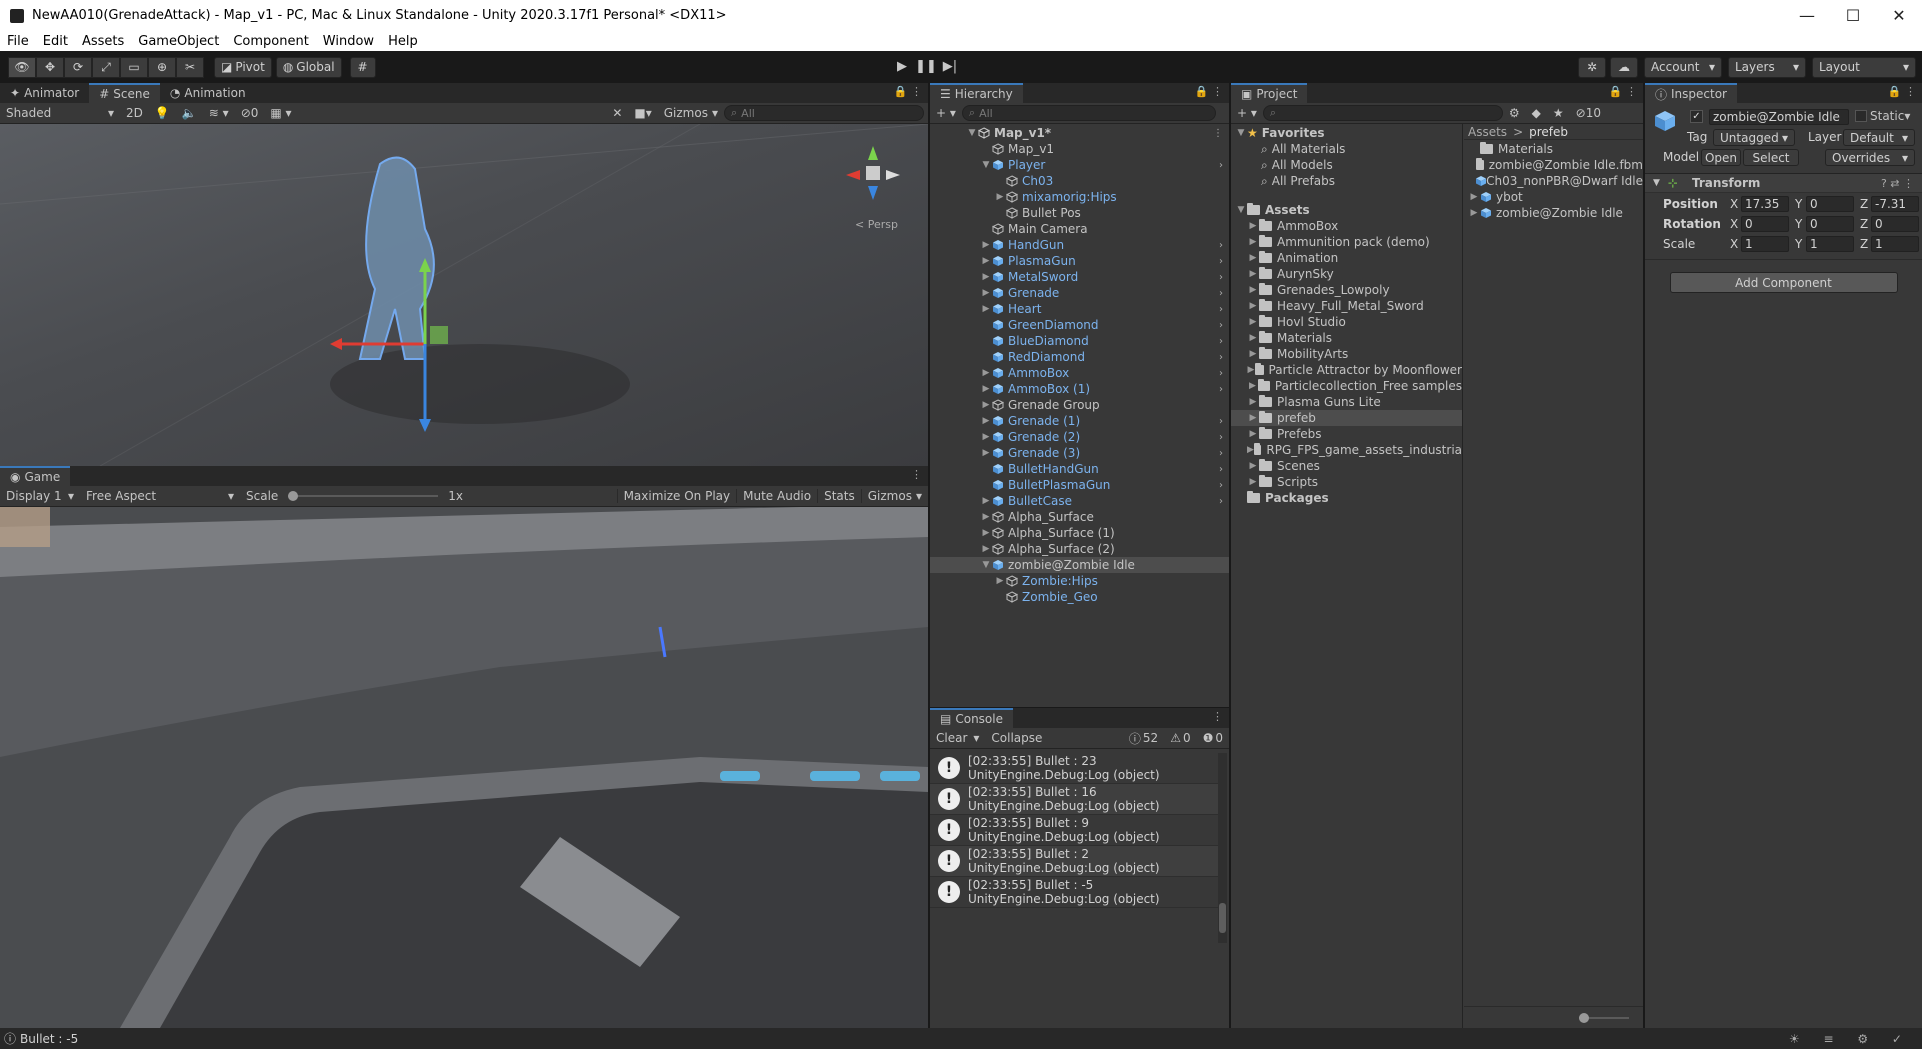  Describe the element at coordinates (950, 66) in the screenshot. I see `step-icon: ▶|` at that location.